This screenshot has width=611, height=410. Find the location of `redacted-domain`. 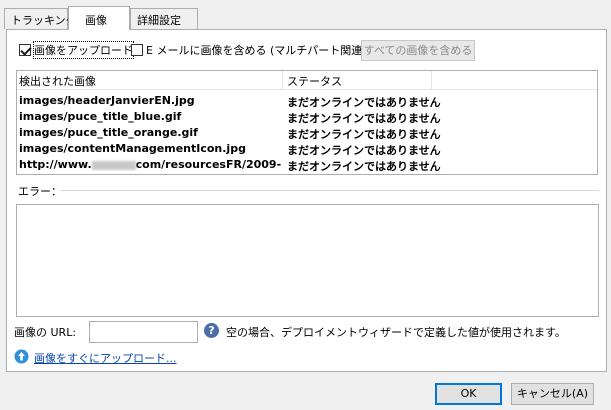

redacted-domain is located at coordinates (113, 165).